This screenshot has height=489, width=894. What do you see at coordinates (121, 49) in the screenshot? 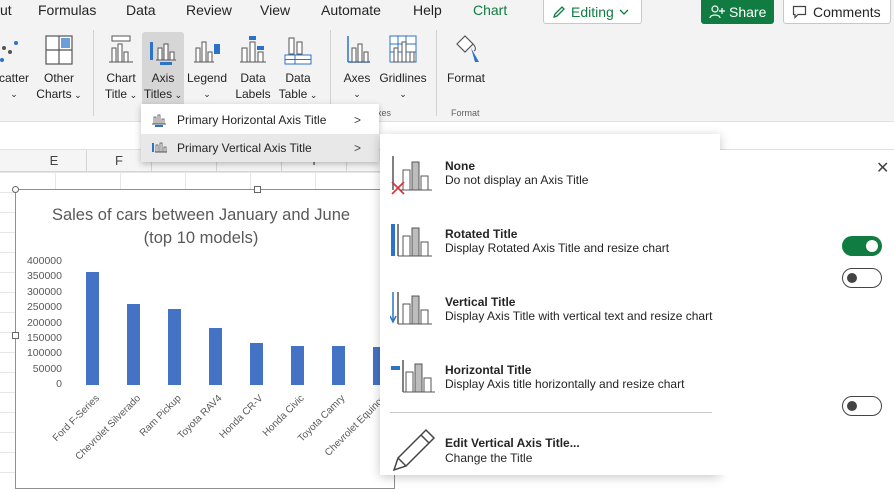
I see `chart-title-icon` at bounding box center [121, 49].